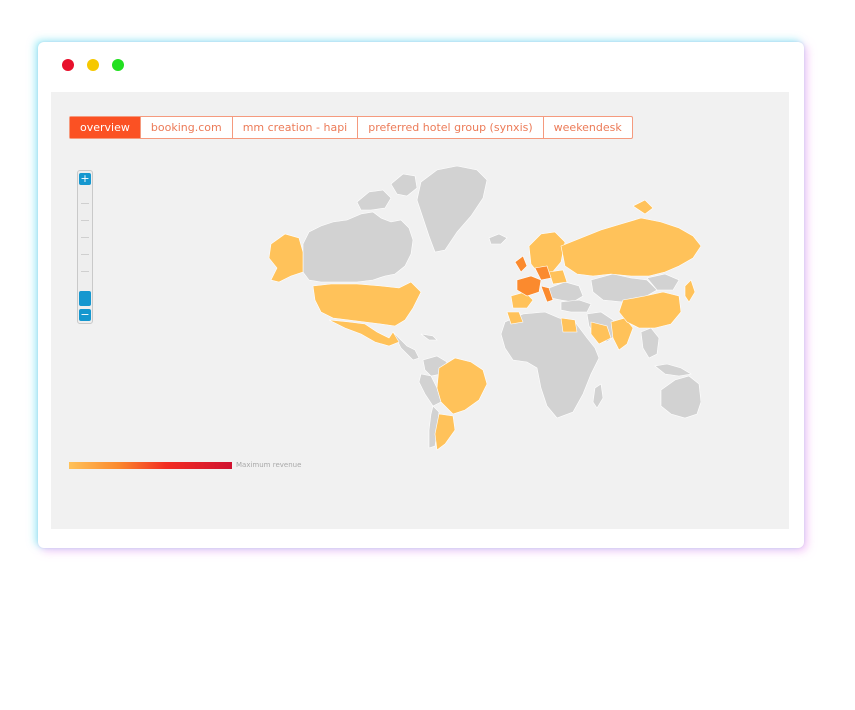 The width and height of the screenshot is (855, 710). What do you see at coordinates (85, 315) in the screenshot?
I see `zoom-out-button: −` at bounding box center [85, 315].